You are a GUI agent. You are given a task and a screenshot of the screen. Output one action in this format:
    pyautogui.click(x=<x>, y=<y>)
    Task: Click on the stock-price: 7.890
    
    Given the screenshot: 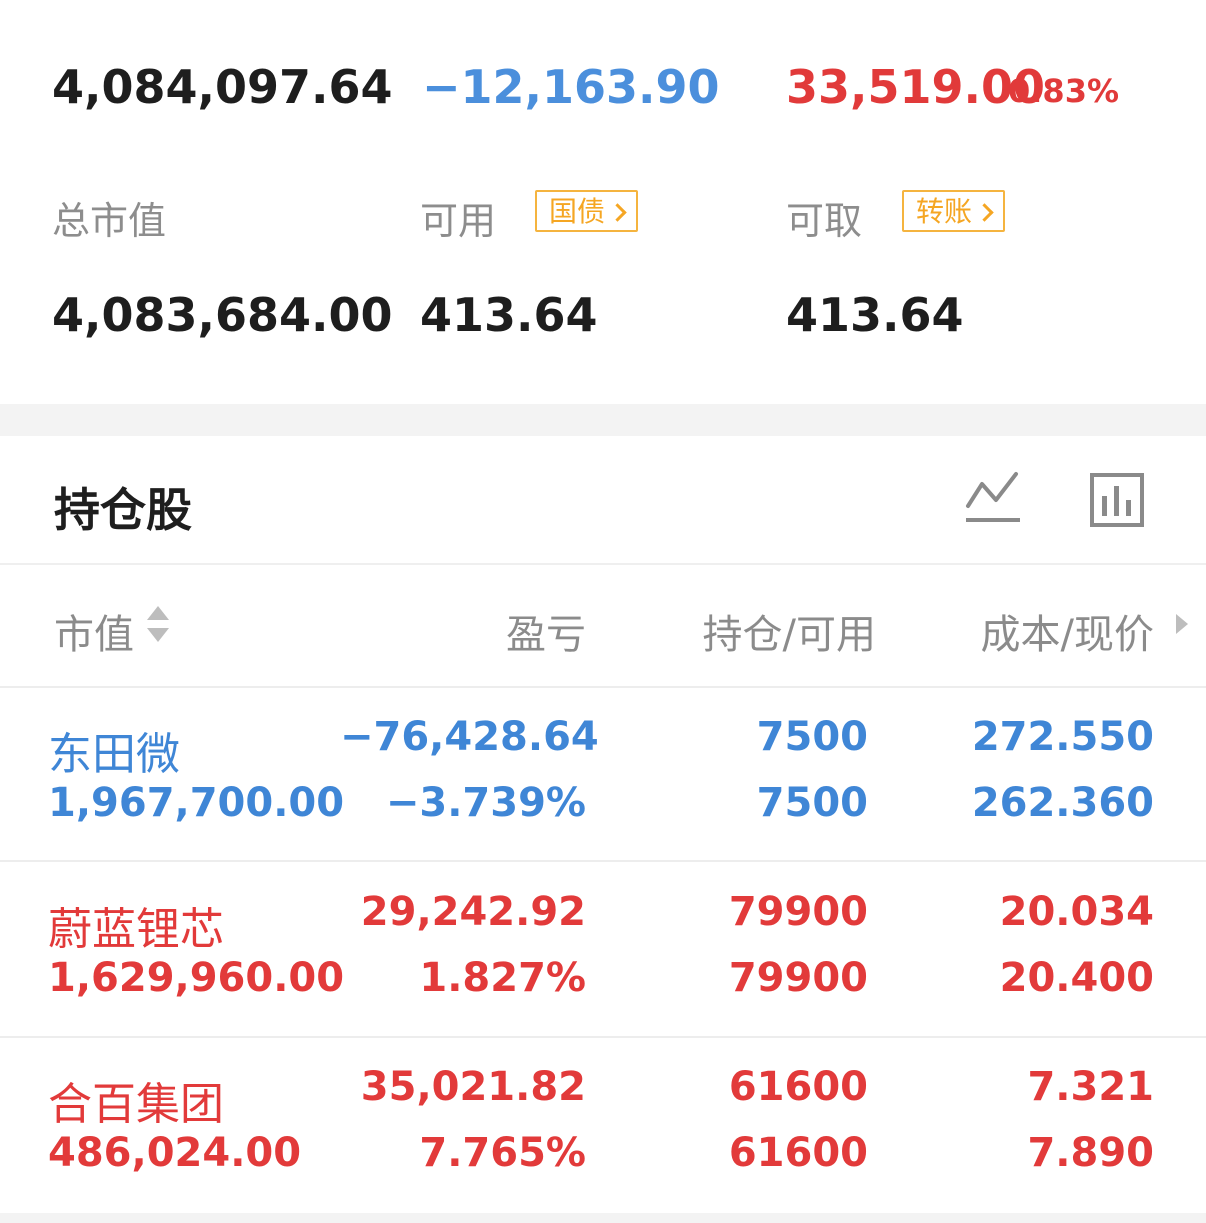 What is the action you would take?
    pyautogui.click(x=1090, y=1153)
    